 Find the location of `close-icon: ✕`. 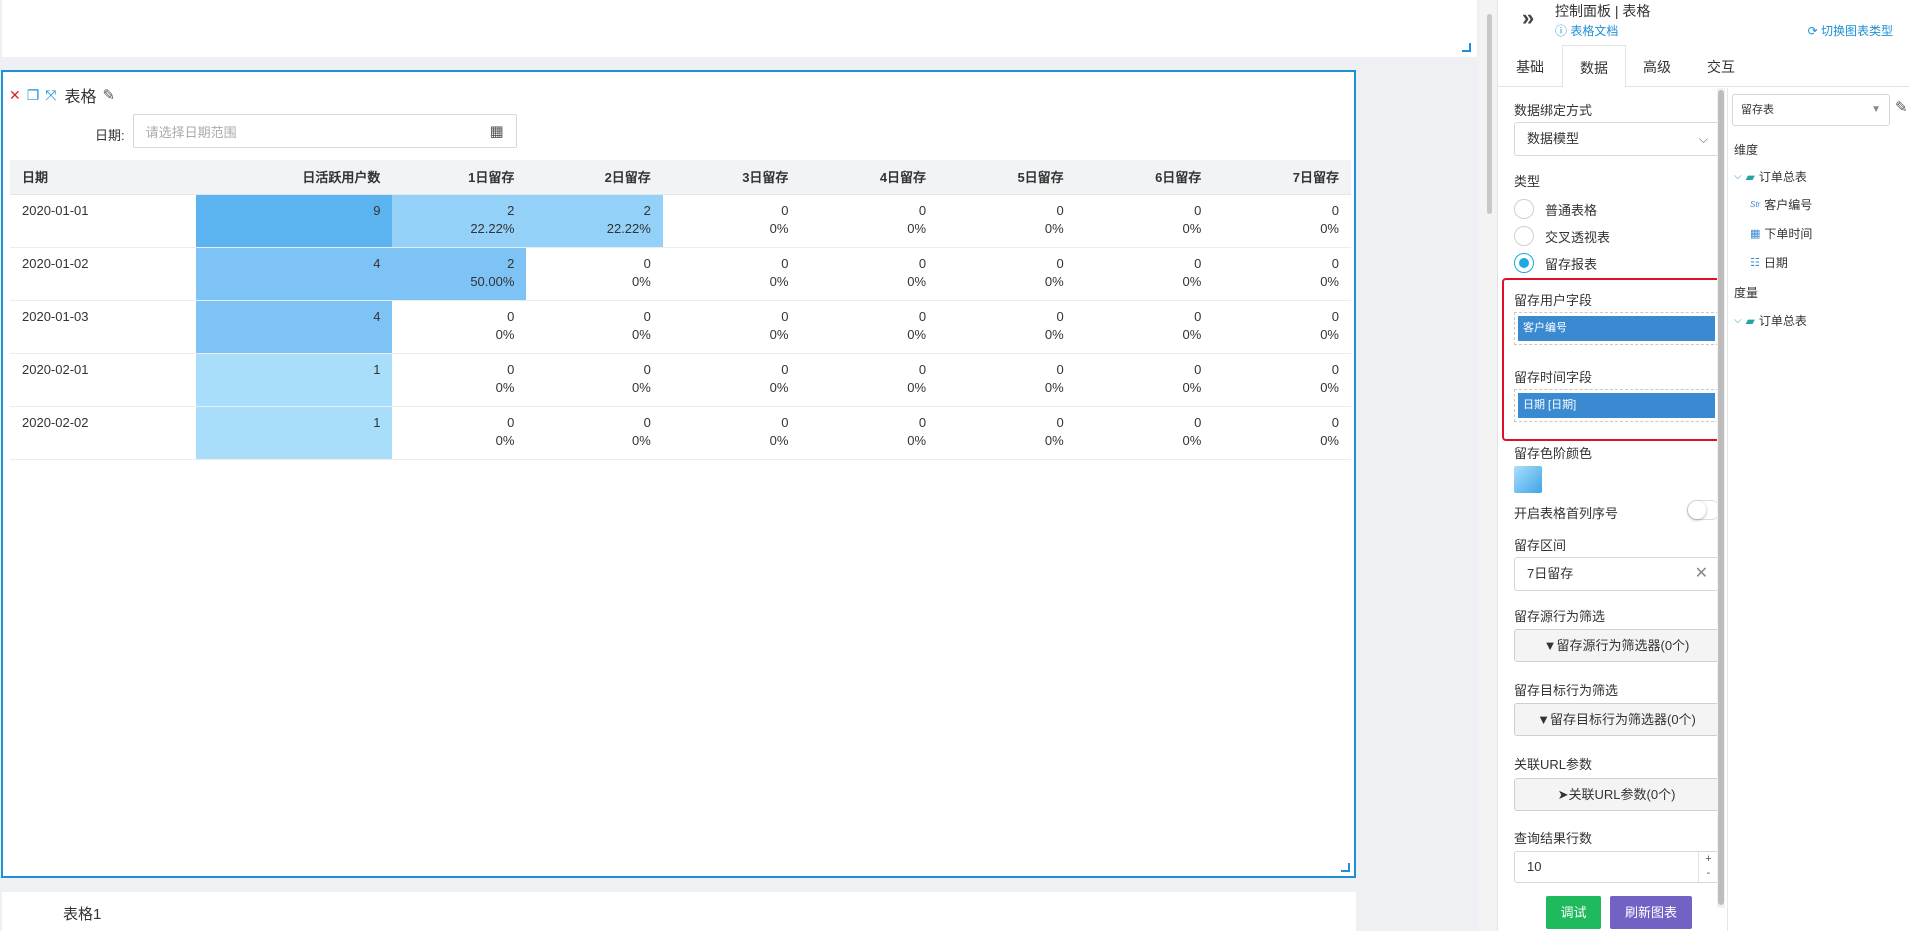

close-icon: ✕ is located at coordinates (15, 95).